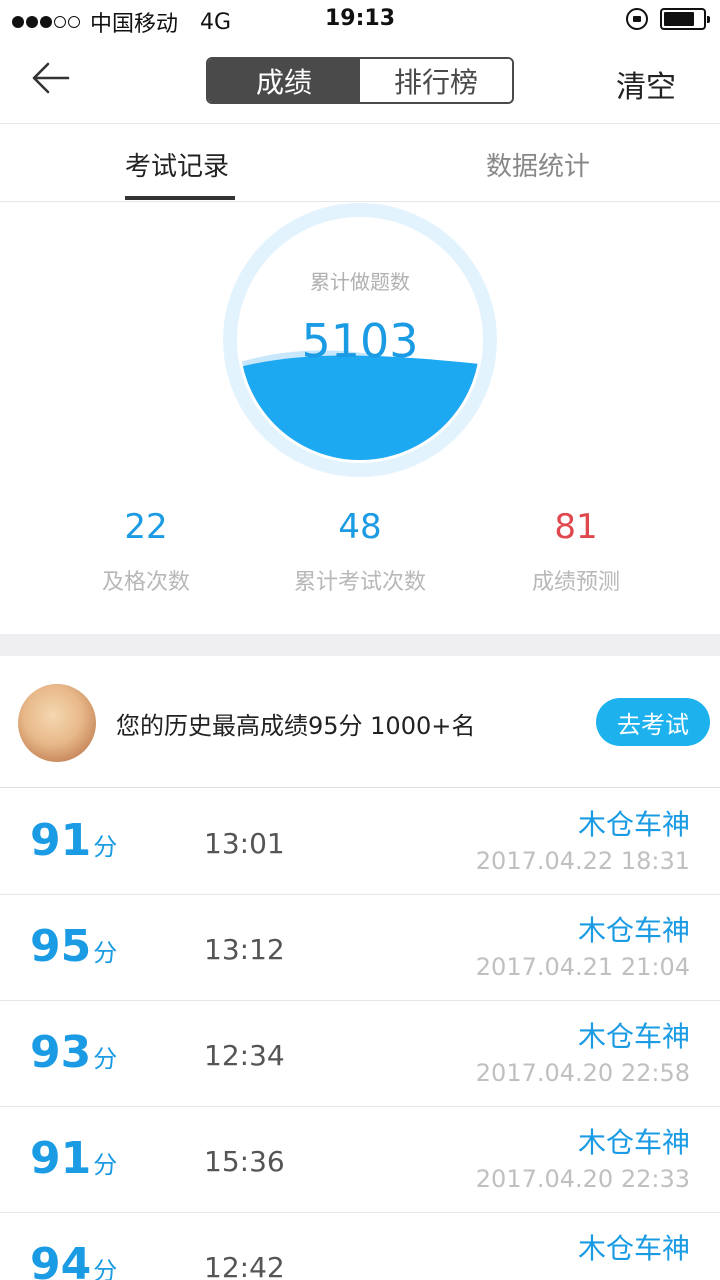 This screenshot has height=1280, width=720. Describe the element at coordinates (582, 861) in the screenshot. I see `record-datetime: 2017.04.22 18:31` at that location.